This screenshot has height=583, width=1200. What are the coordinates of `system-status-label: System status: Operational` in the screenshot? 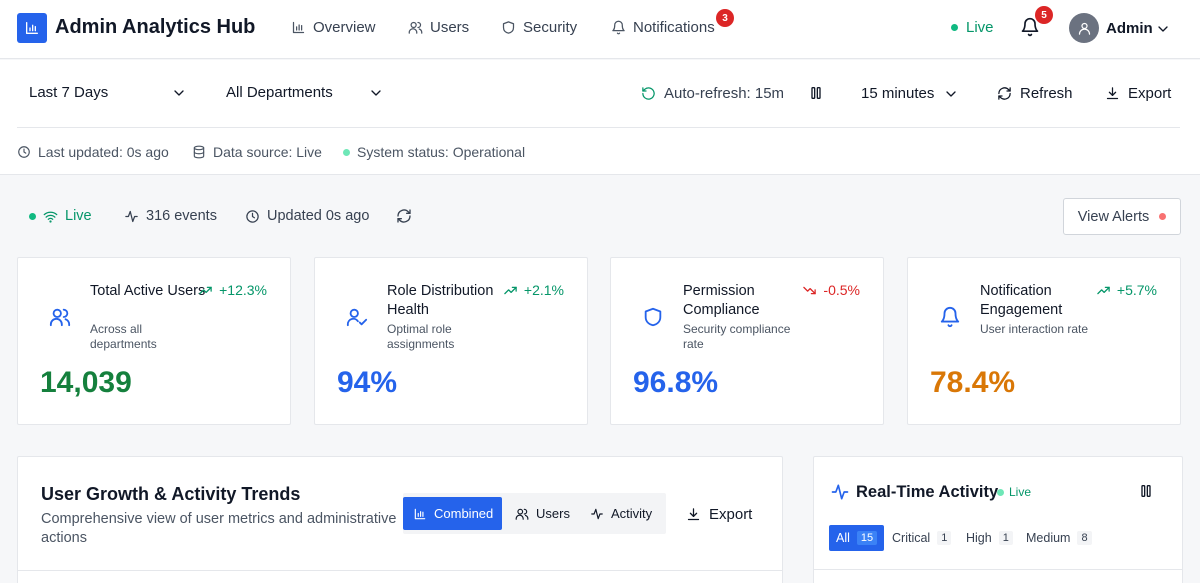 It's located at (441, 152).